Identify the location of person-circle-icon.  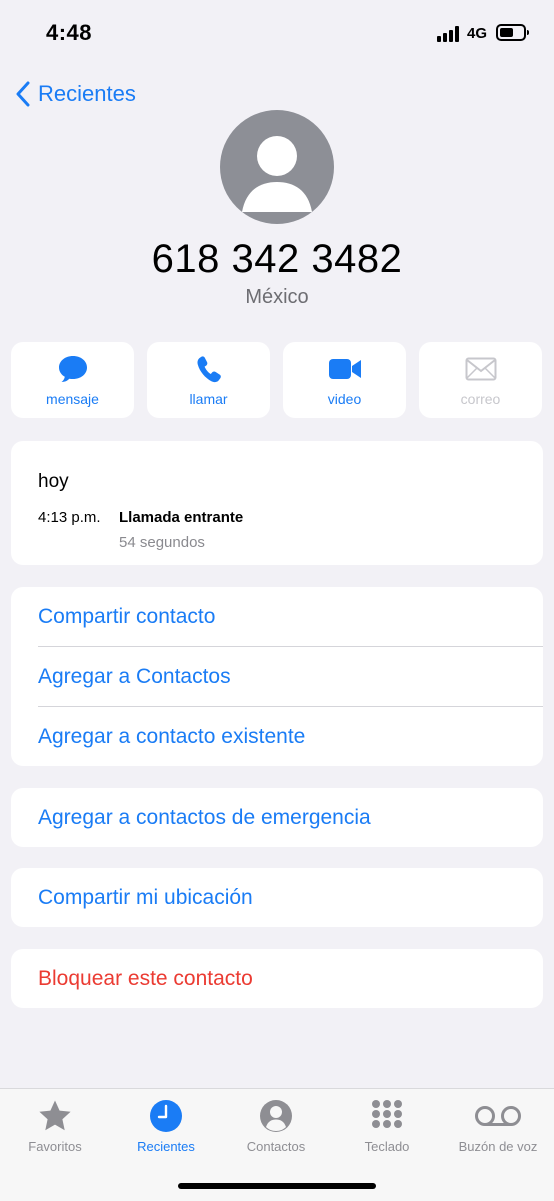
(276, 1116).